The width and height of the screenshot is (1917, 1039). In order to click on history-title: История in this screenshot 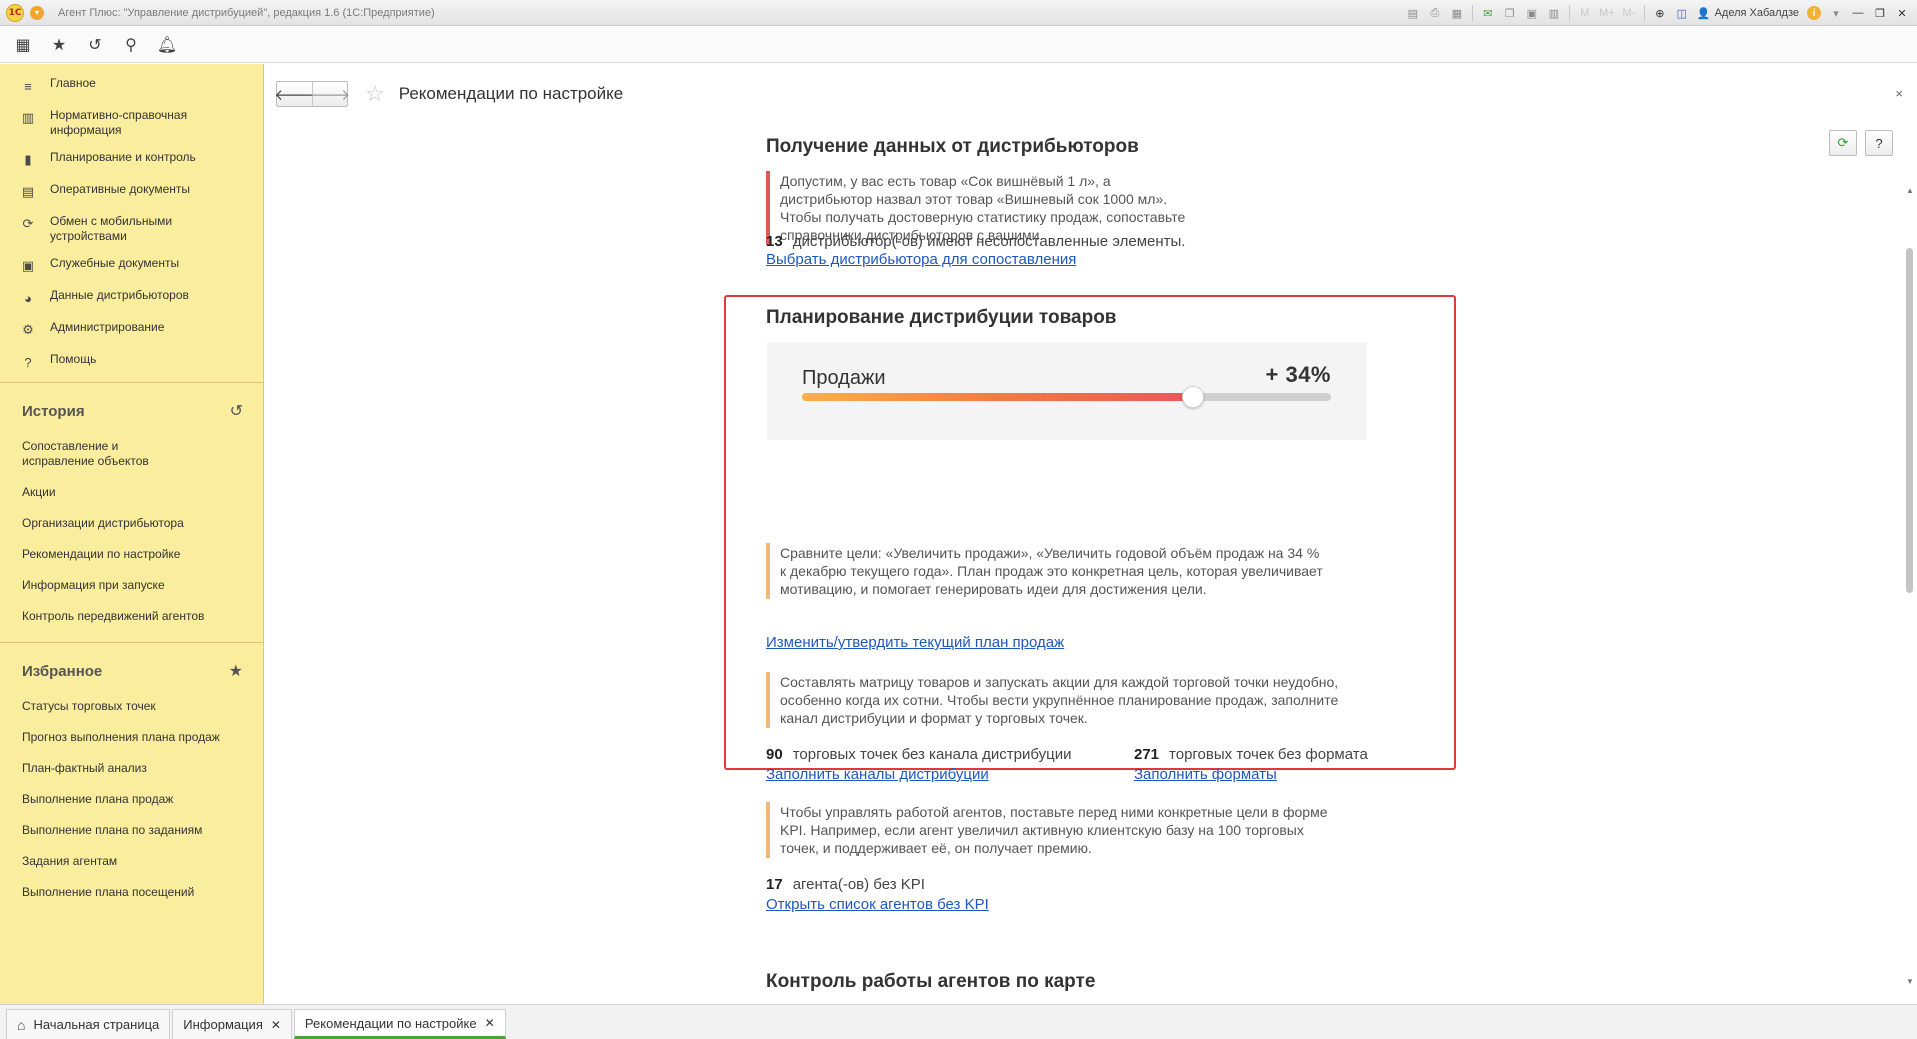, I will do `click(53, 411)`.